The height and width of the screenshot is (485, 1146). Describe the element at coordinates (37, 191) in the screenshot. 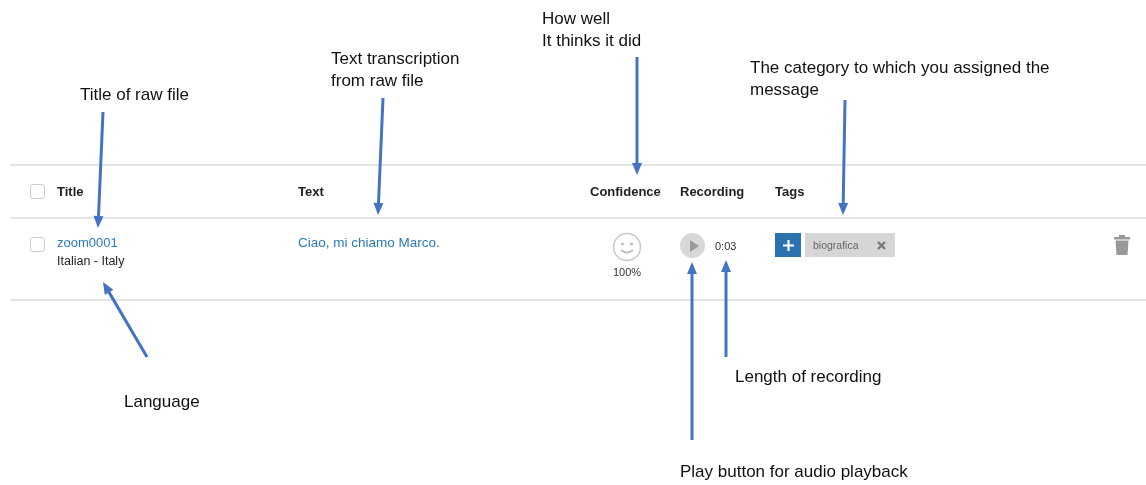

I see `select-all-checkbox` at that location.